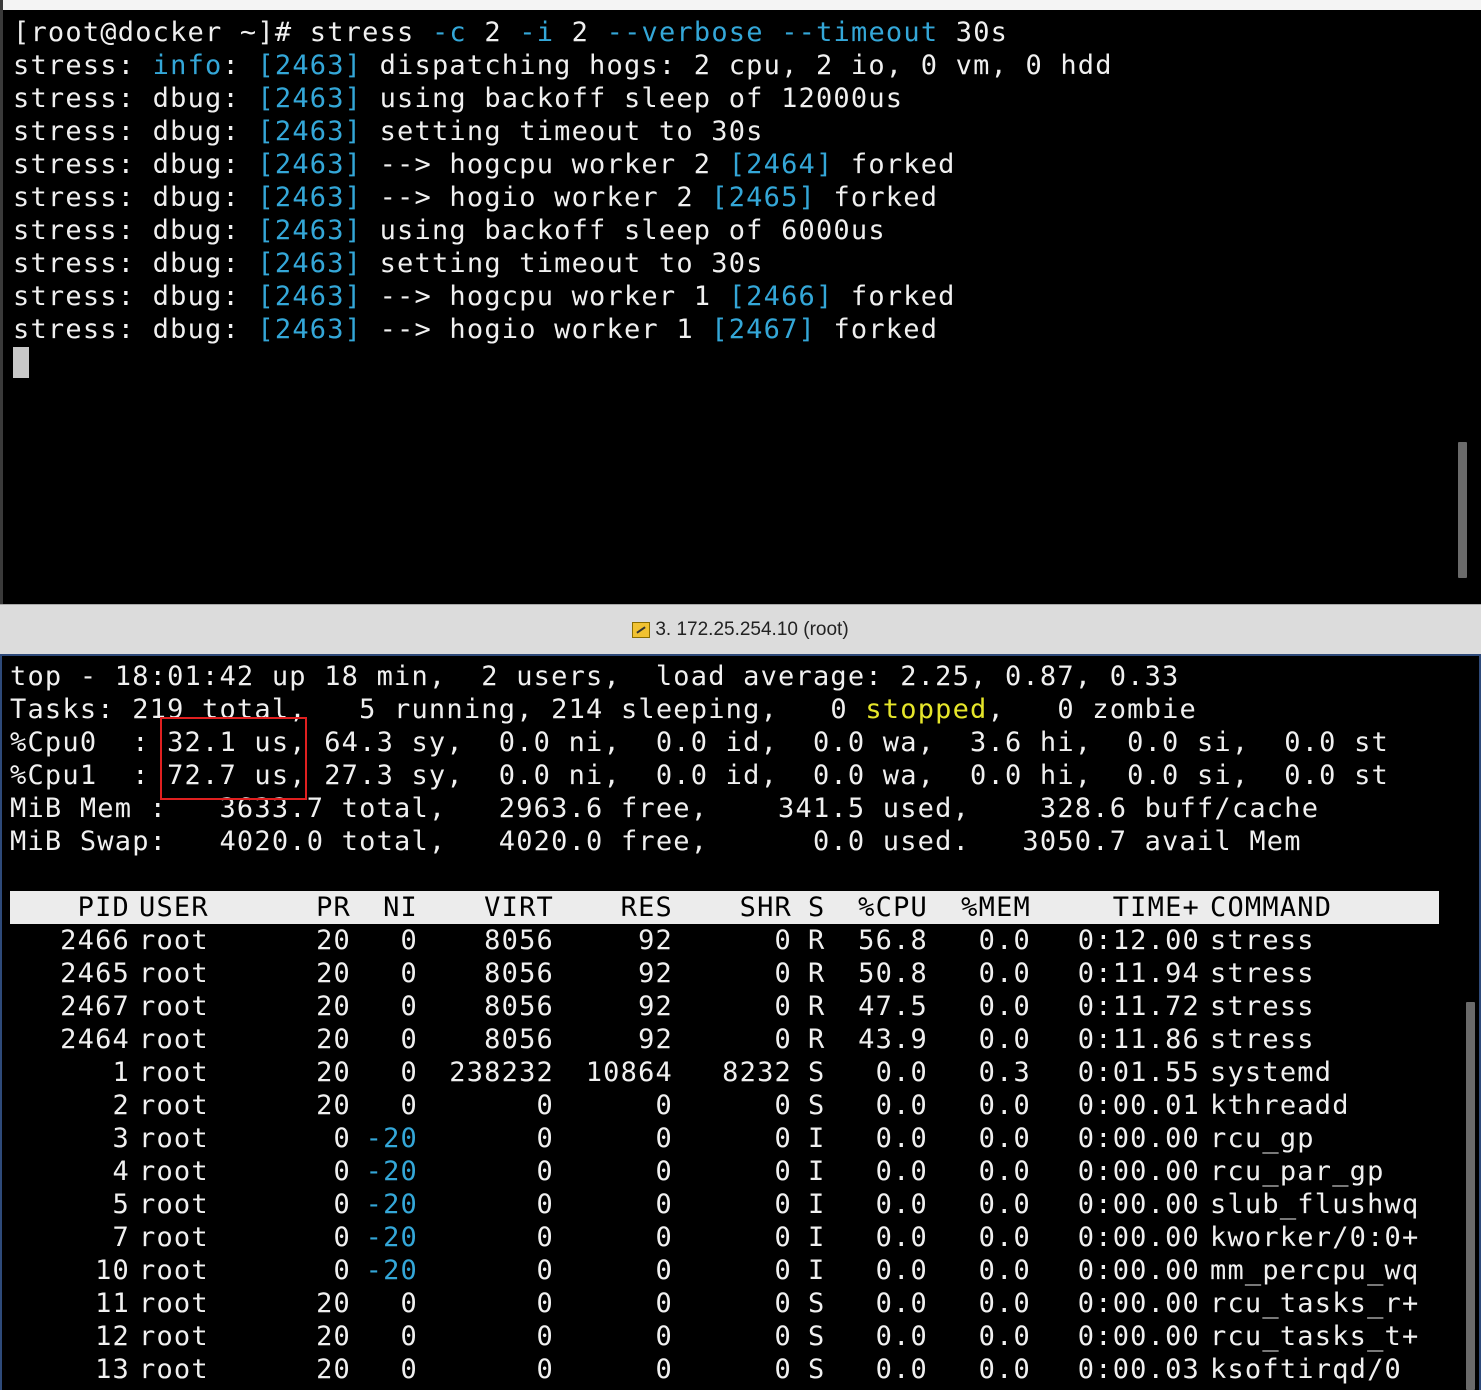  Describe the element at coordinates (121, 1237) in the screenshot. I see `cell-pid: 7` at that location.